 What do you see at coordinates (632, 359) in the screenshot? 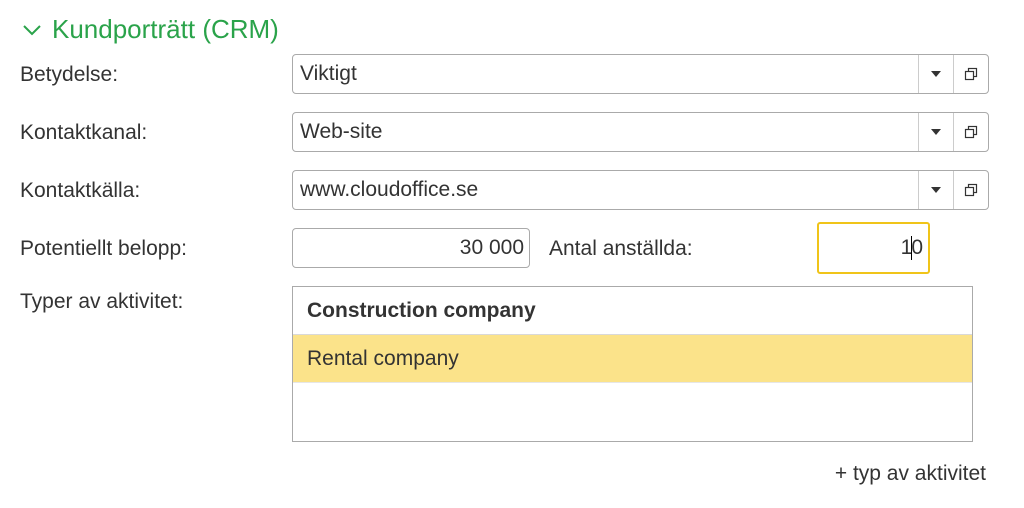
I see `table-row: Rental company` at bounding box center [632, 359].